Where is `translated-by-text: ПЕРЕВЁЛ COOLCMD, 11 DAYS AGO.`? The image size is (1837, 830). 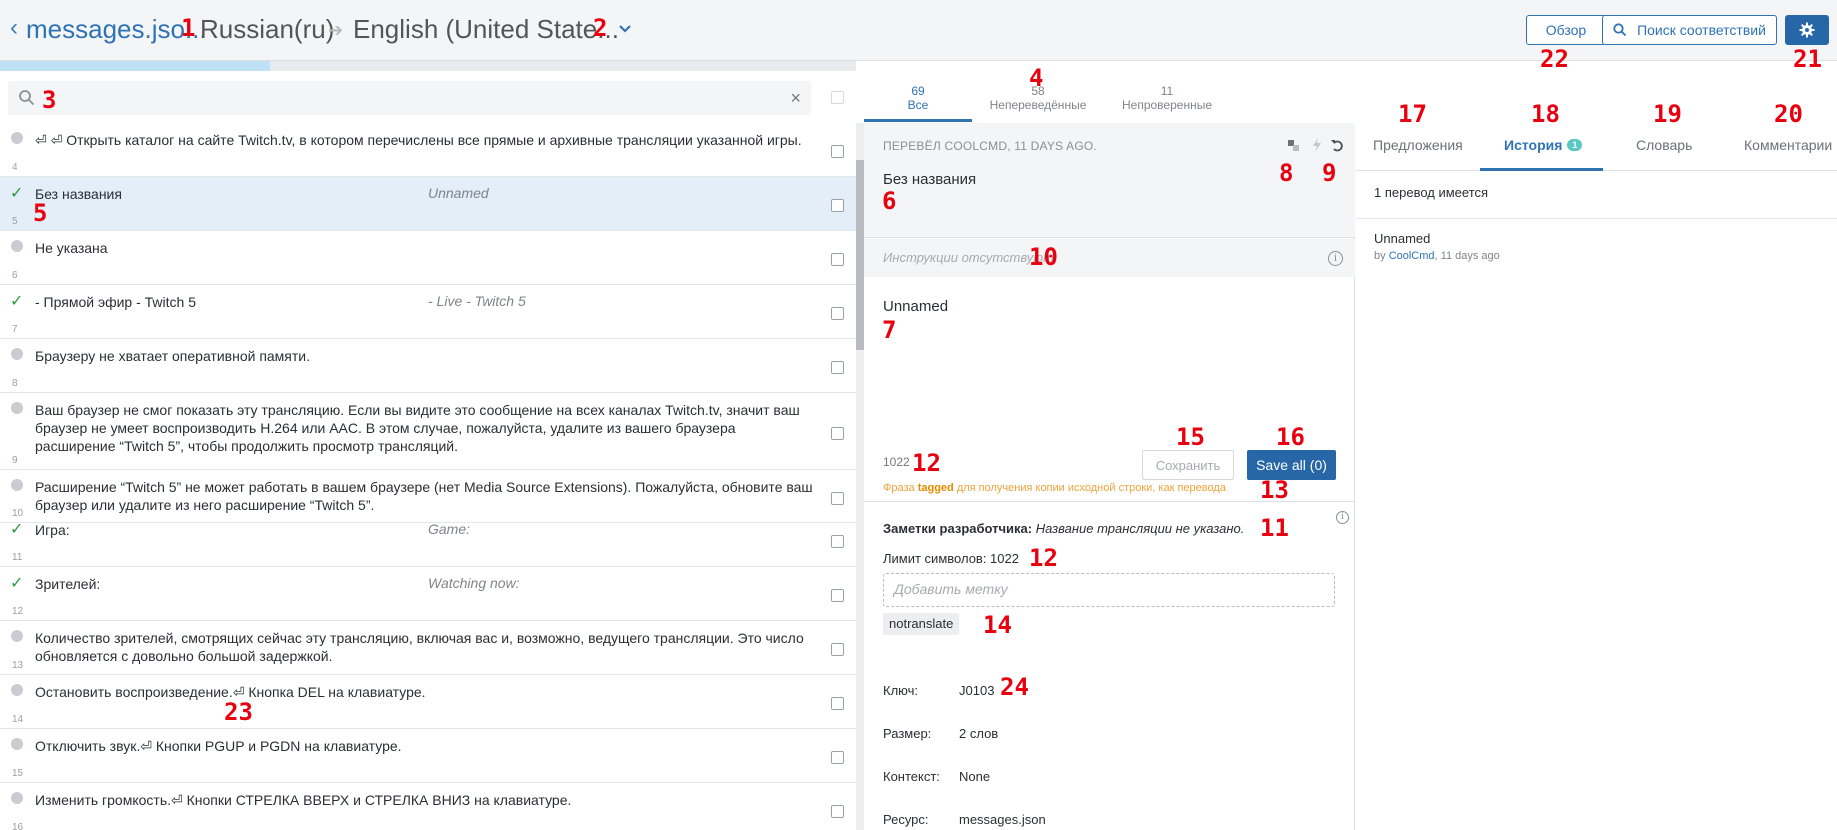
translated-by-text: ПЕРЕВЁЛ COOLCMD, 11 DAYS AGO. is located at coordinates (990, 146).